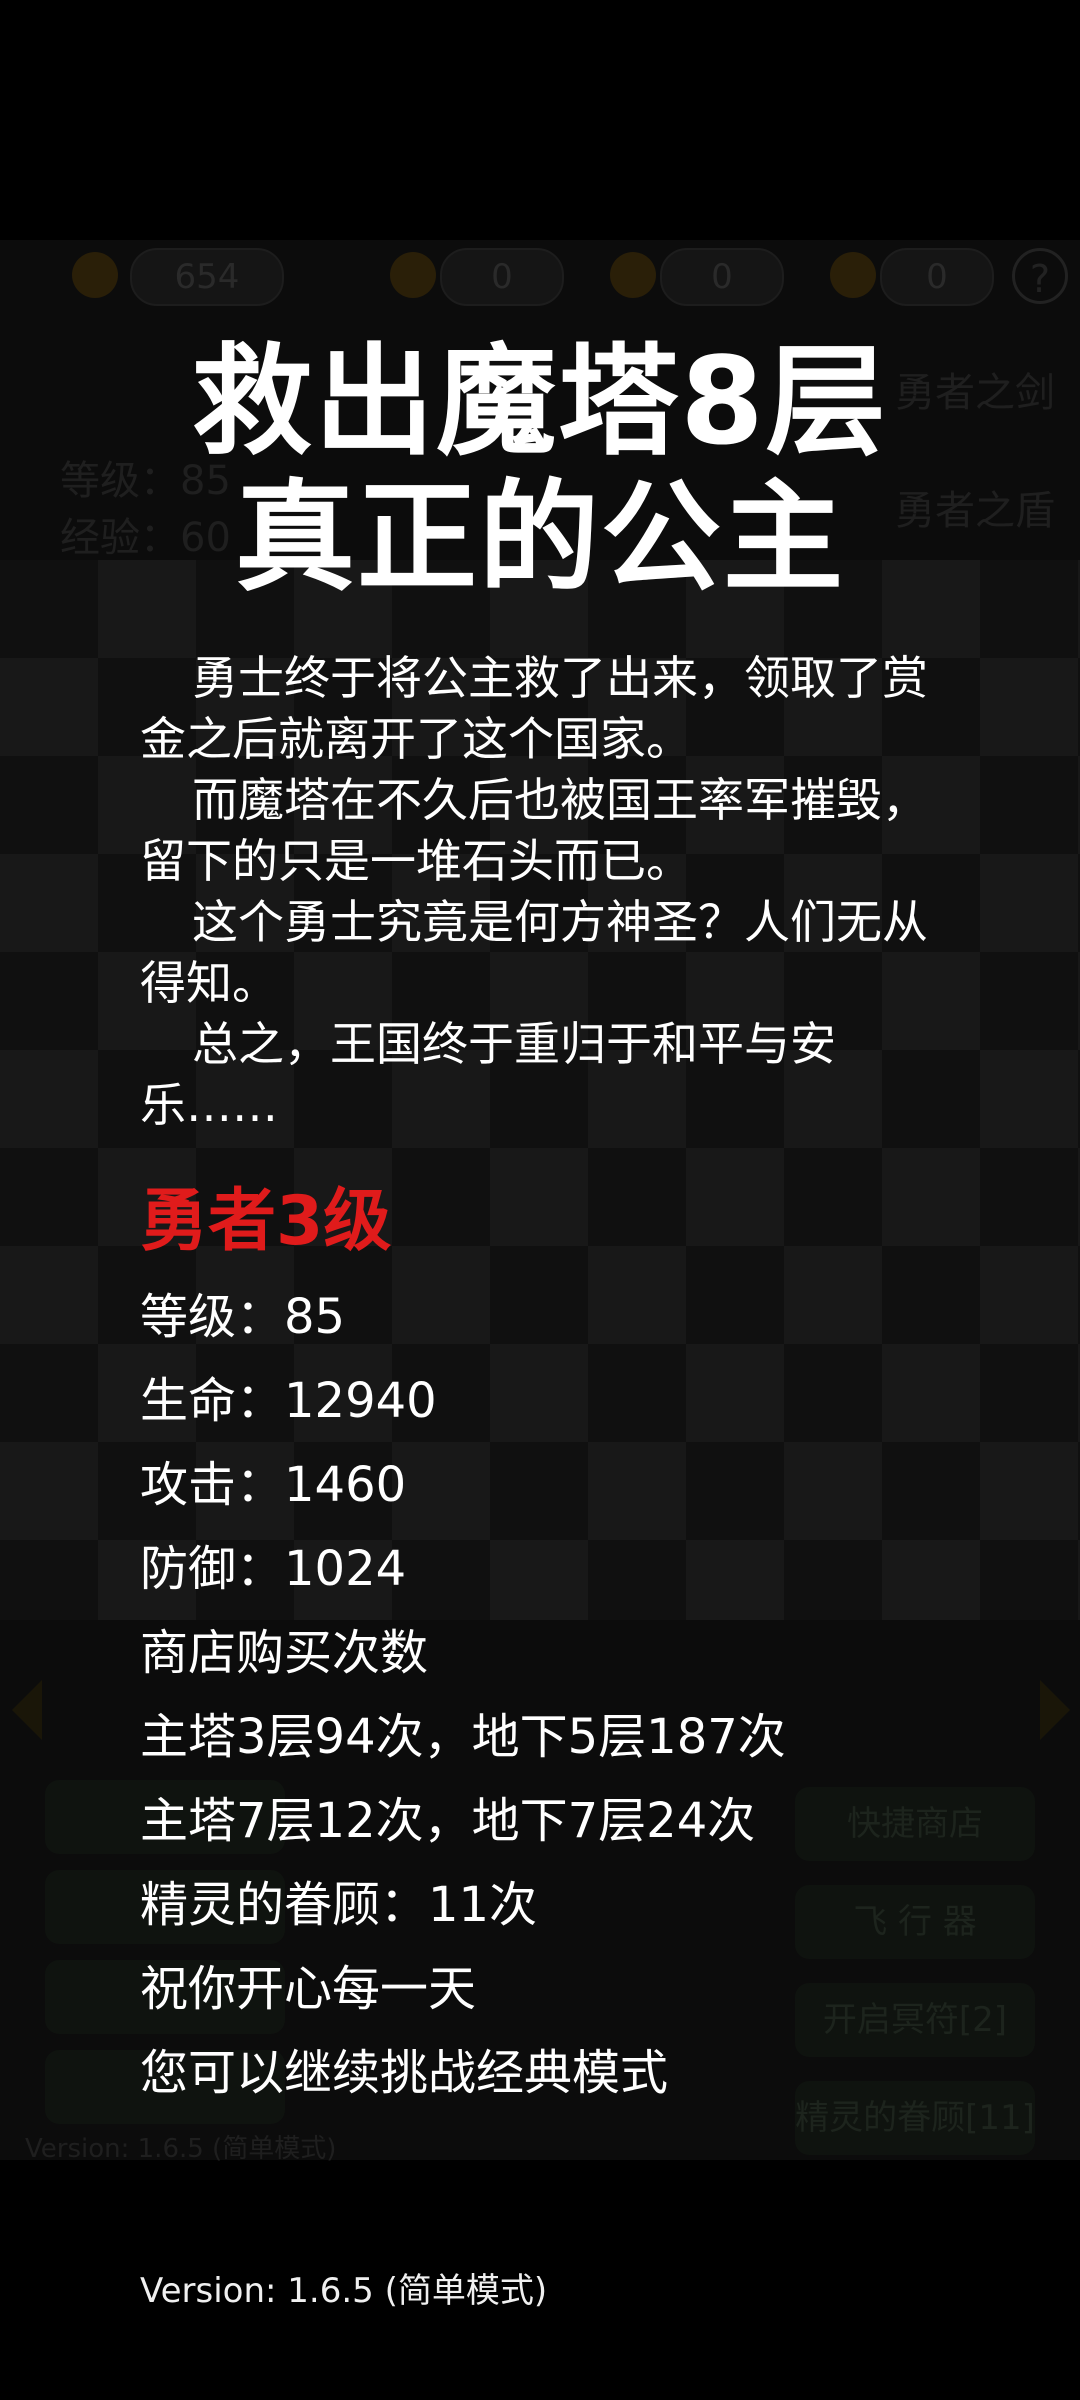 The height and width of the screenshot is (2400, 1080). I want to click on stat-attack: 攻击：1460, so click(273, 1485).